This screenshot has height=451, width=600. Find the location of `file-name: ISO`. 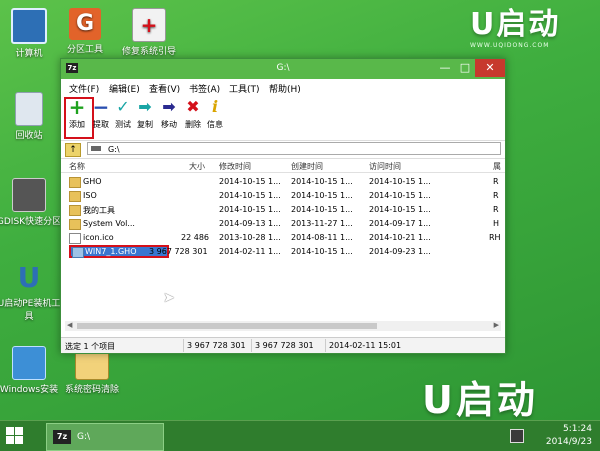

file-name: ISO is located at coordinates (90, 195).